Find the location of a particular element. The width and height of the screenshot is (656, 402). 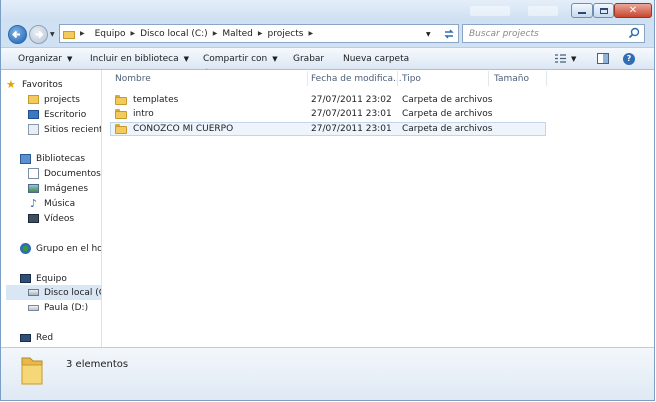

view-options-button: ▼ is located at coordinates (565, 58).